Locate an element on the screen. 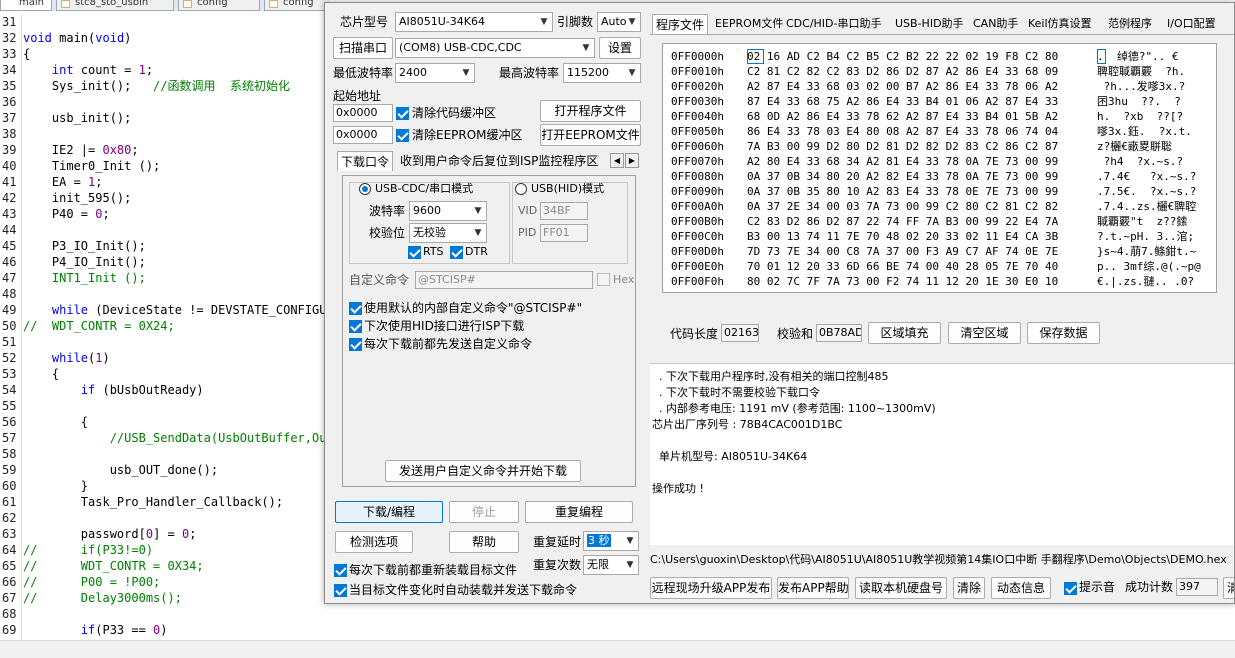  tab-examples: 范例程序 is located at coordinates (1130, 24).